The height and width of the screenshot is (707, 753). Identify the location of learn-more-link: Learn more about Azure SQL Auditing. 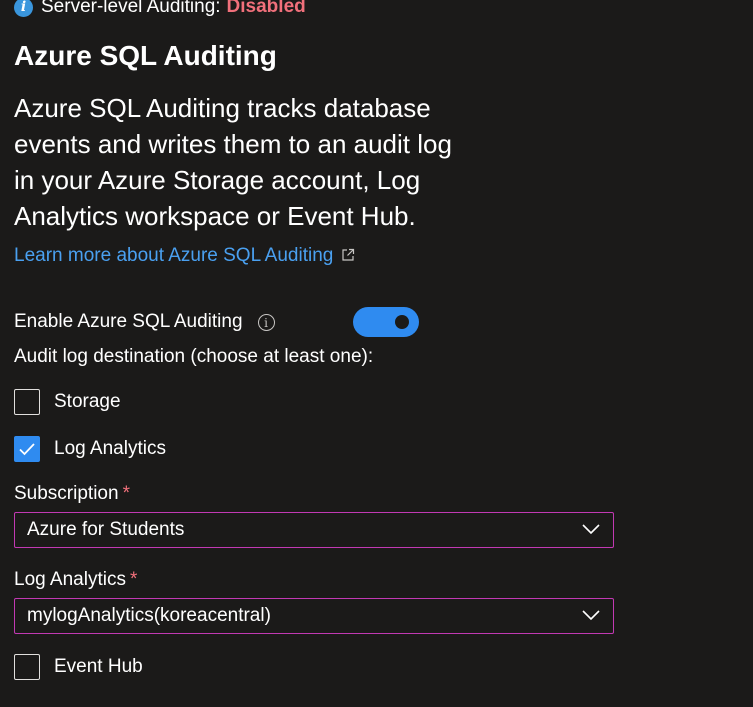
(184, 255).